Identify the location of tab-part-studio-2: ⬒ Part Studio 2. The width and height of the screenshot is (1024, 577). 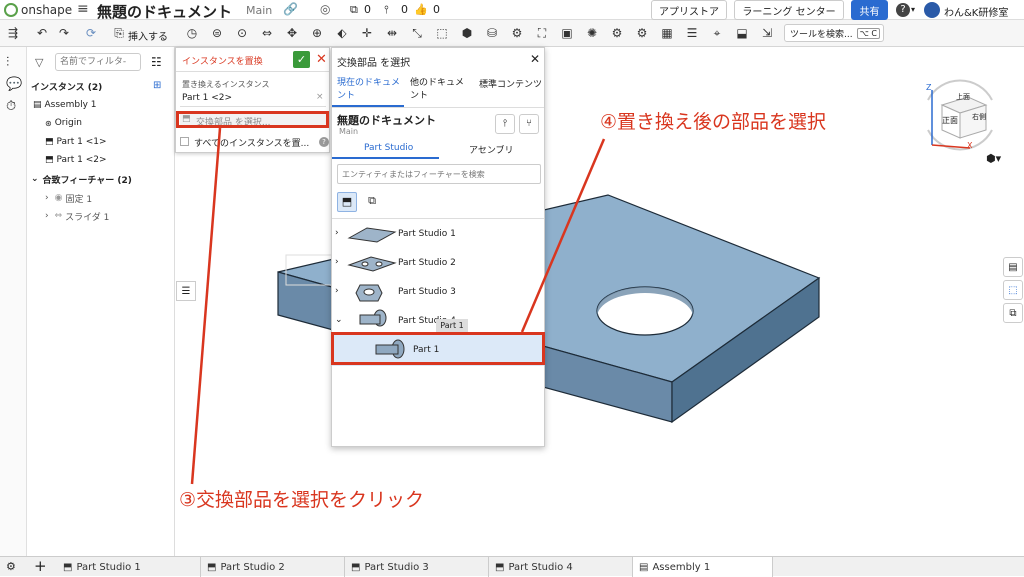
(273, 567).